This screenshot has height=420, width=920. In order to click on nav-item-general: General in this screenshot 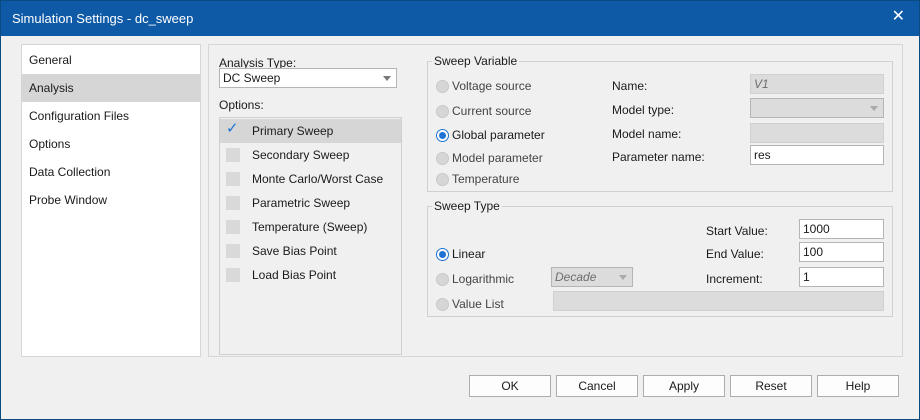, I will do `click(111, 60)`.